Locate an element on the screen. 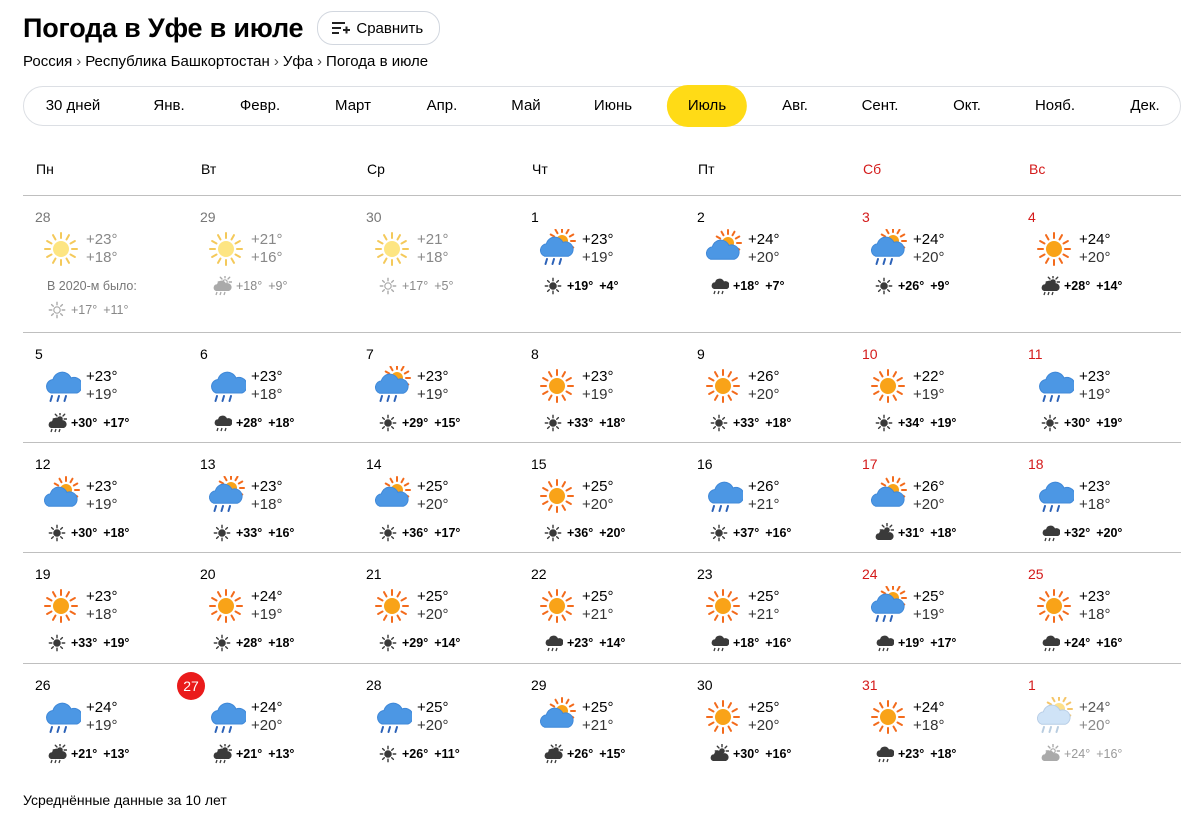  day-cell: 2 +24° +20° +18° +7° is located at coordinates (767, 253).